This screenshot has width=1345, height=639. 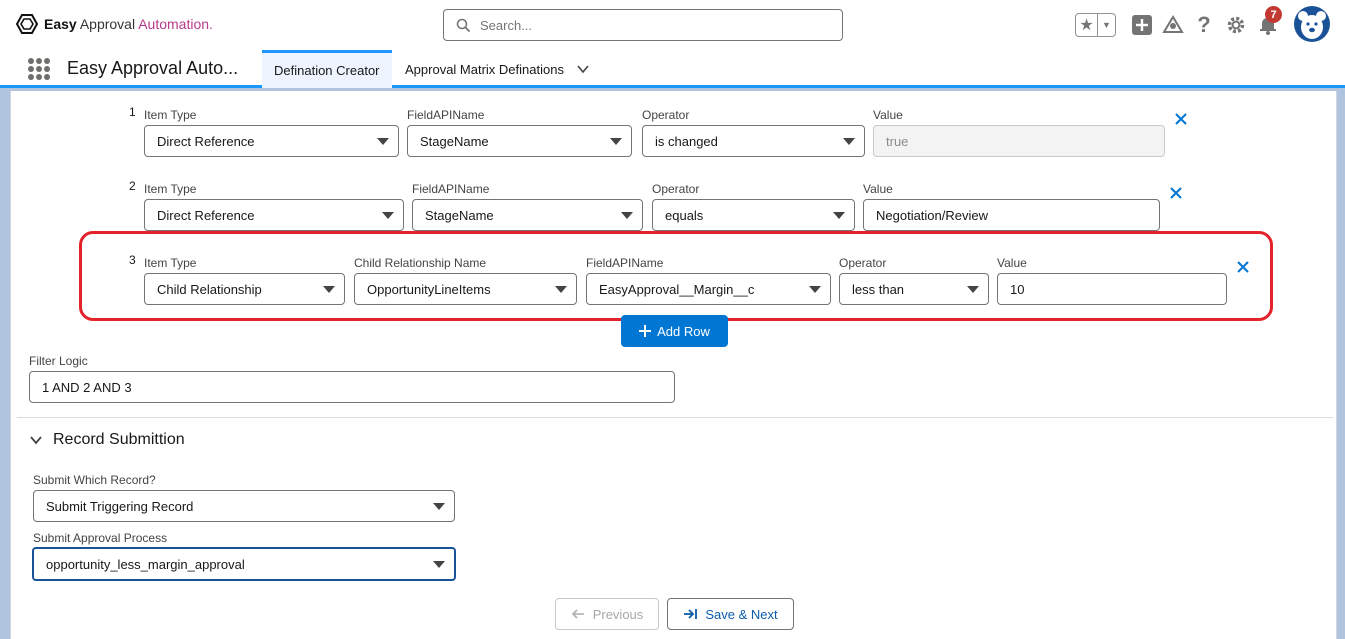 What do you see at coordinates (120, 506) in the screenshot?
I see `submit-which-record-value: Submit Triggering Record` at bounding box center [120, 506].